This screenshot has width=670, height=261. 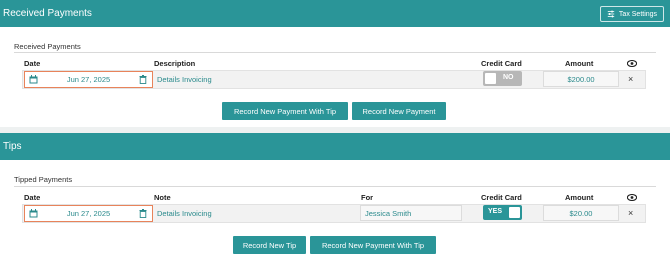 What do you see at coordinates (175, 63) in the screenshot?
I see `col-description: Description` at bounding box center [175, 63].